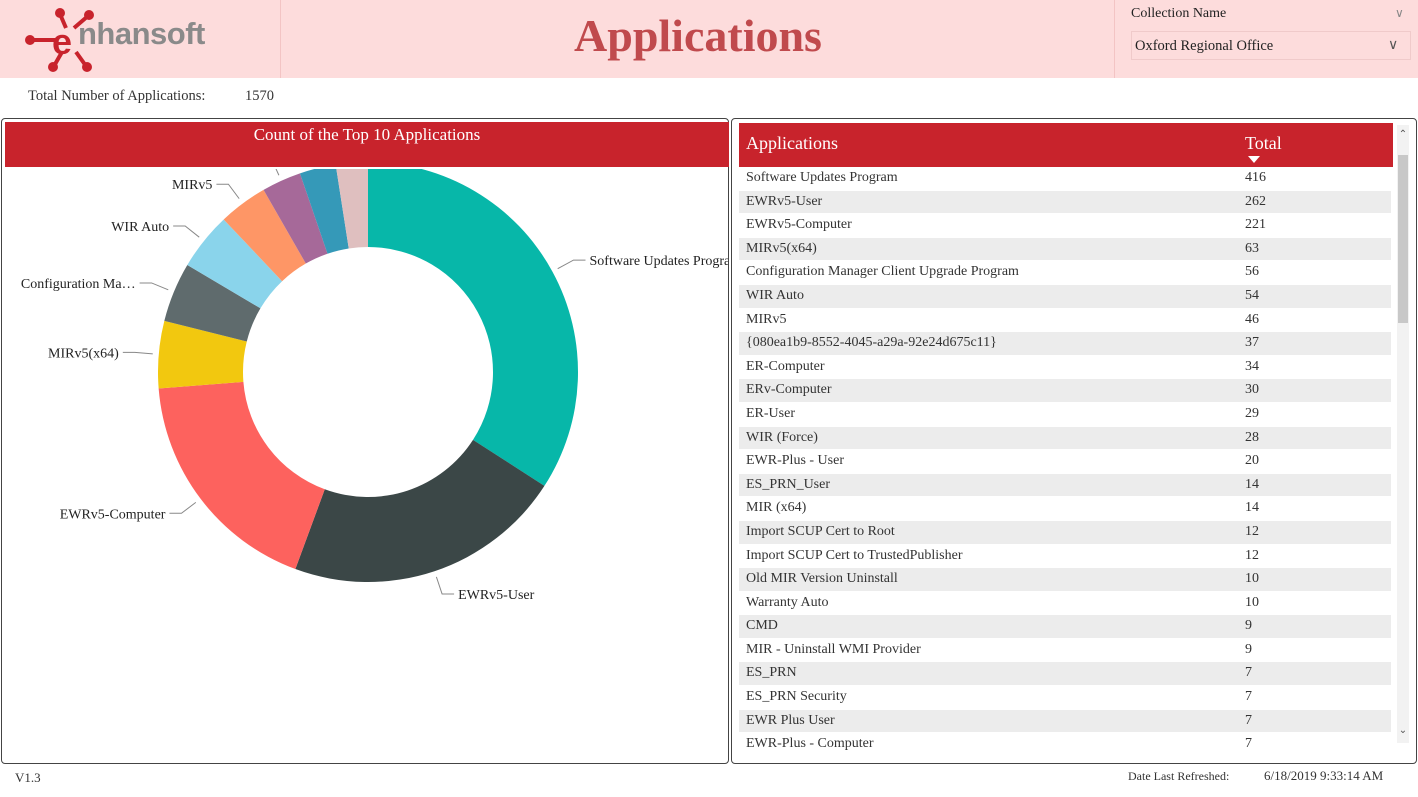  Describe the element at coordinates (1403, 135) in the screenshot. I see `chevron-up-icon: ⌃` at that location.